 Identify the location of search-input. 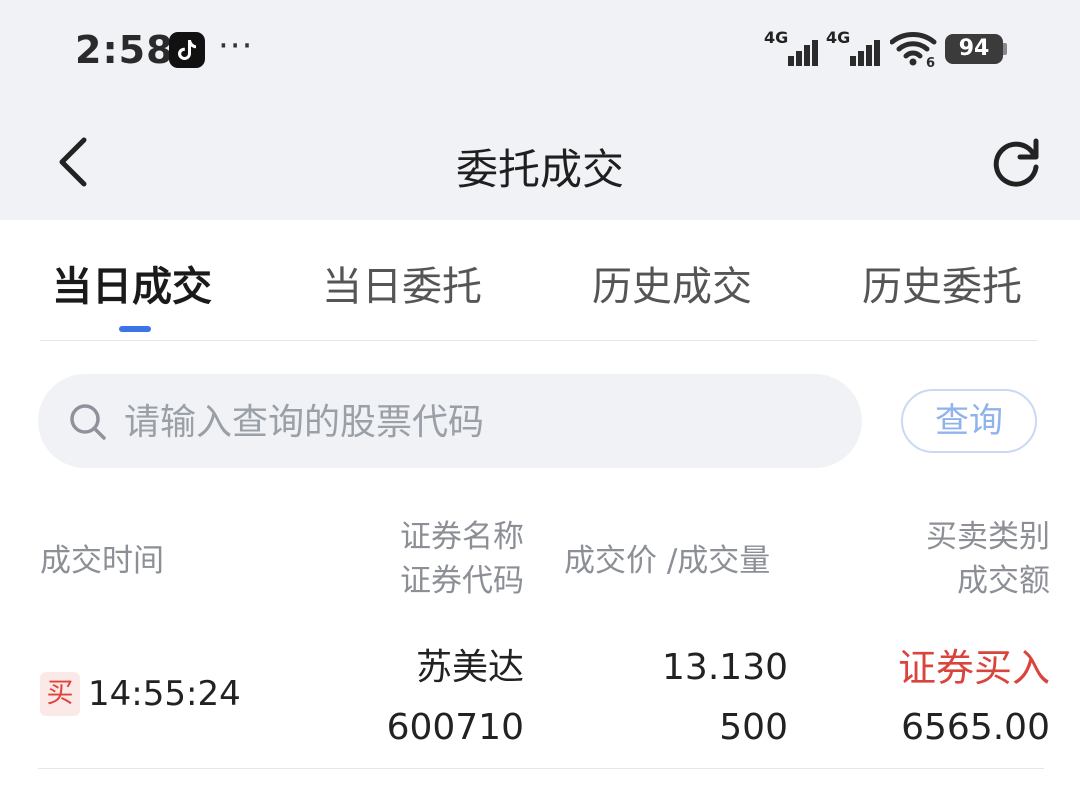
(474, 422).